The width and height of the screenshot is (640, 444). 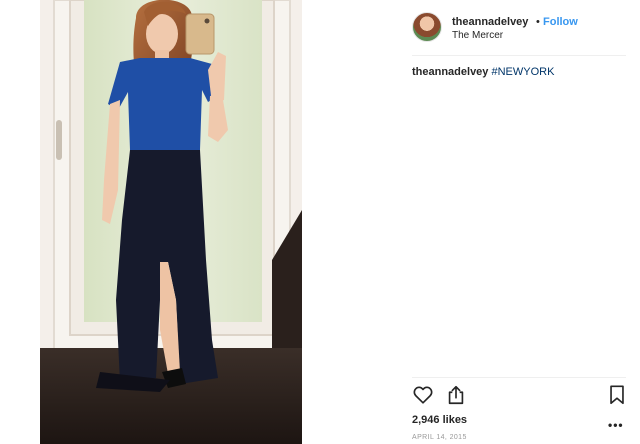 I want to click on bookmark-icon, so click(x=617, y=395).